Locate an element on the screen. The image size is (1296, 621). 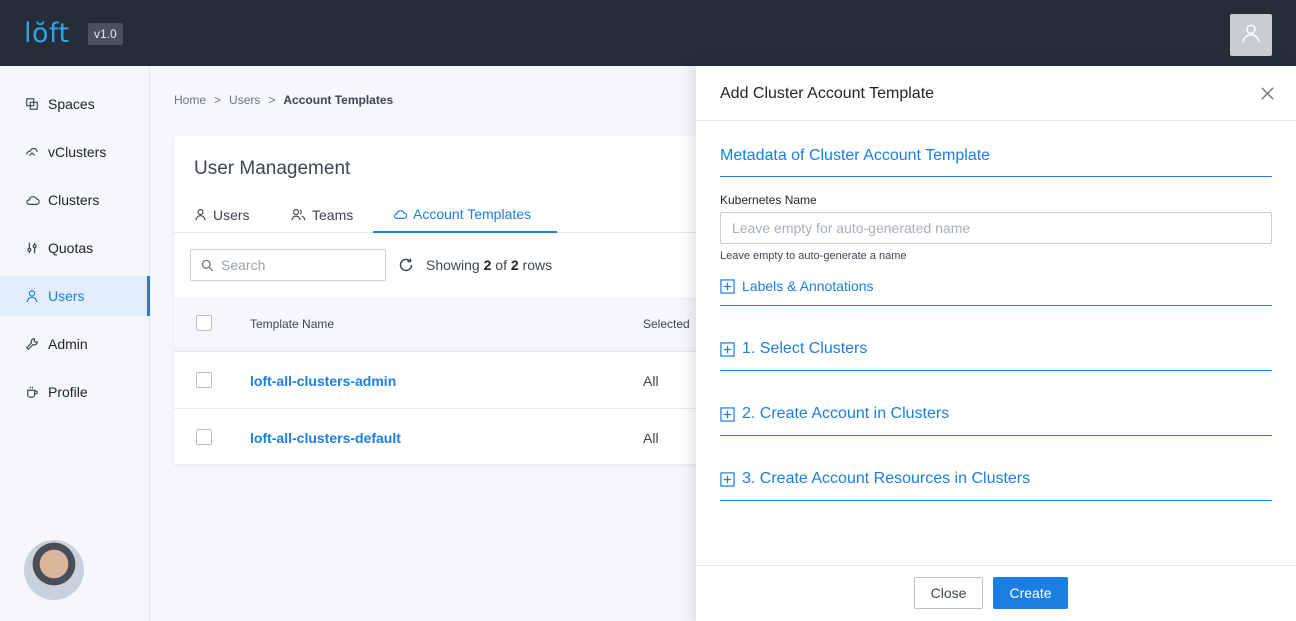
sidebar-item-label: Admin is located at coordinates (68, 344).